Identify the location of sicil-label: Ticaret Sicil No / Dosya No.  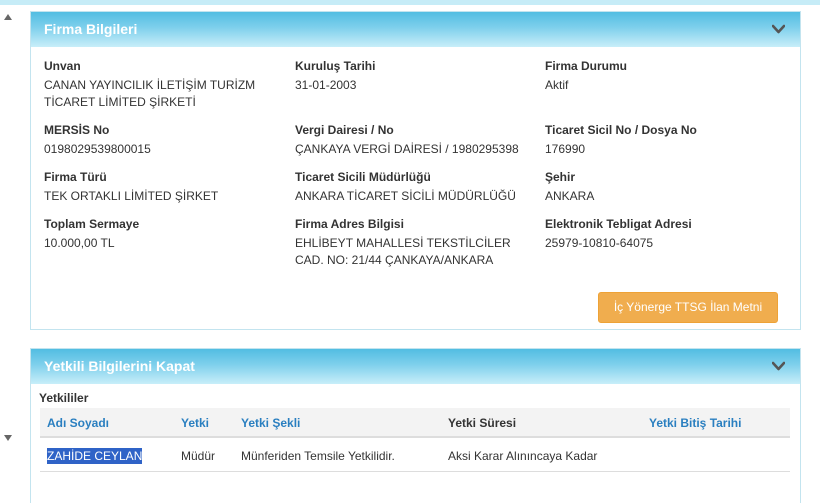
(621, 130).